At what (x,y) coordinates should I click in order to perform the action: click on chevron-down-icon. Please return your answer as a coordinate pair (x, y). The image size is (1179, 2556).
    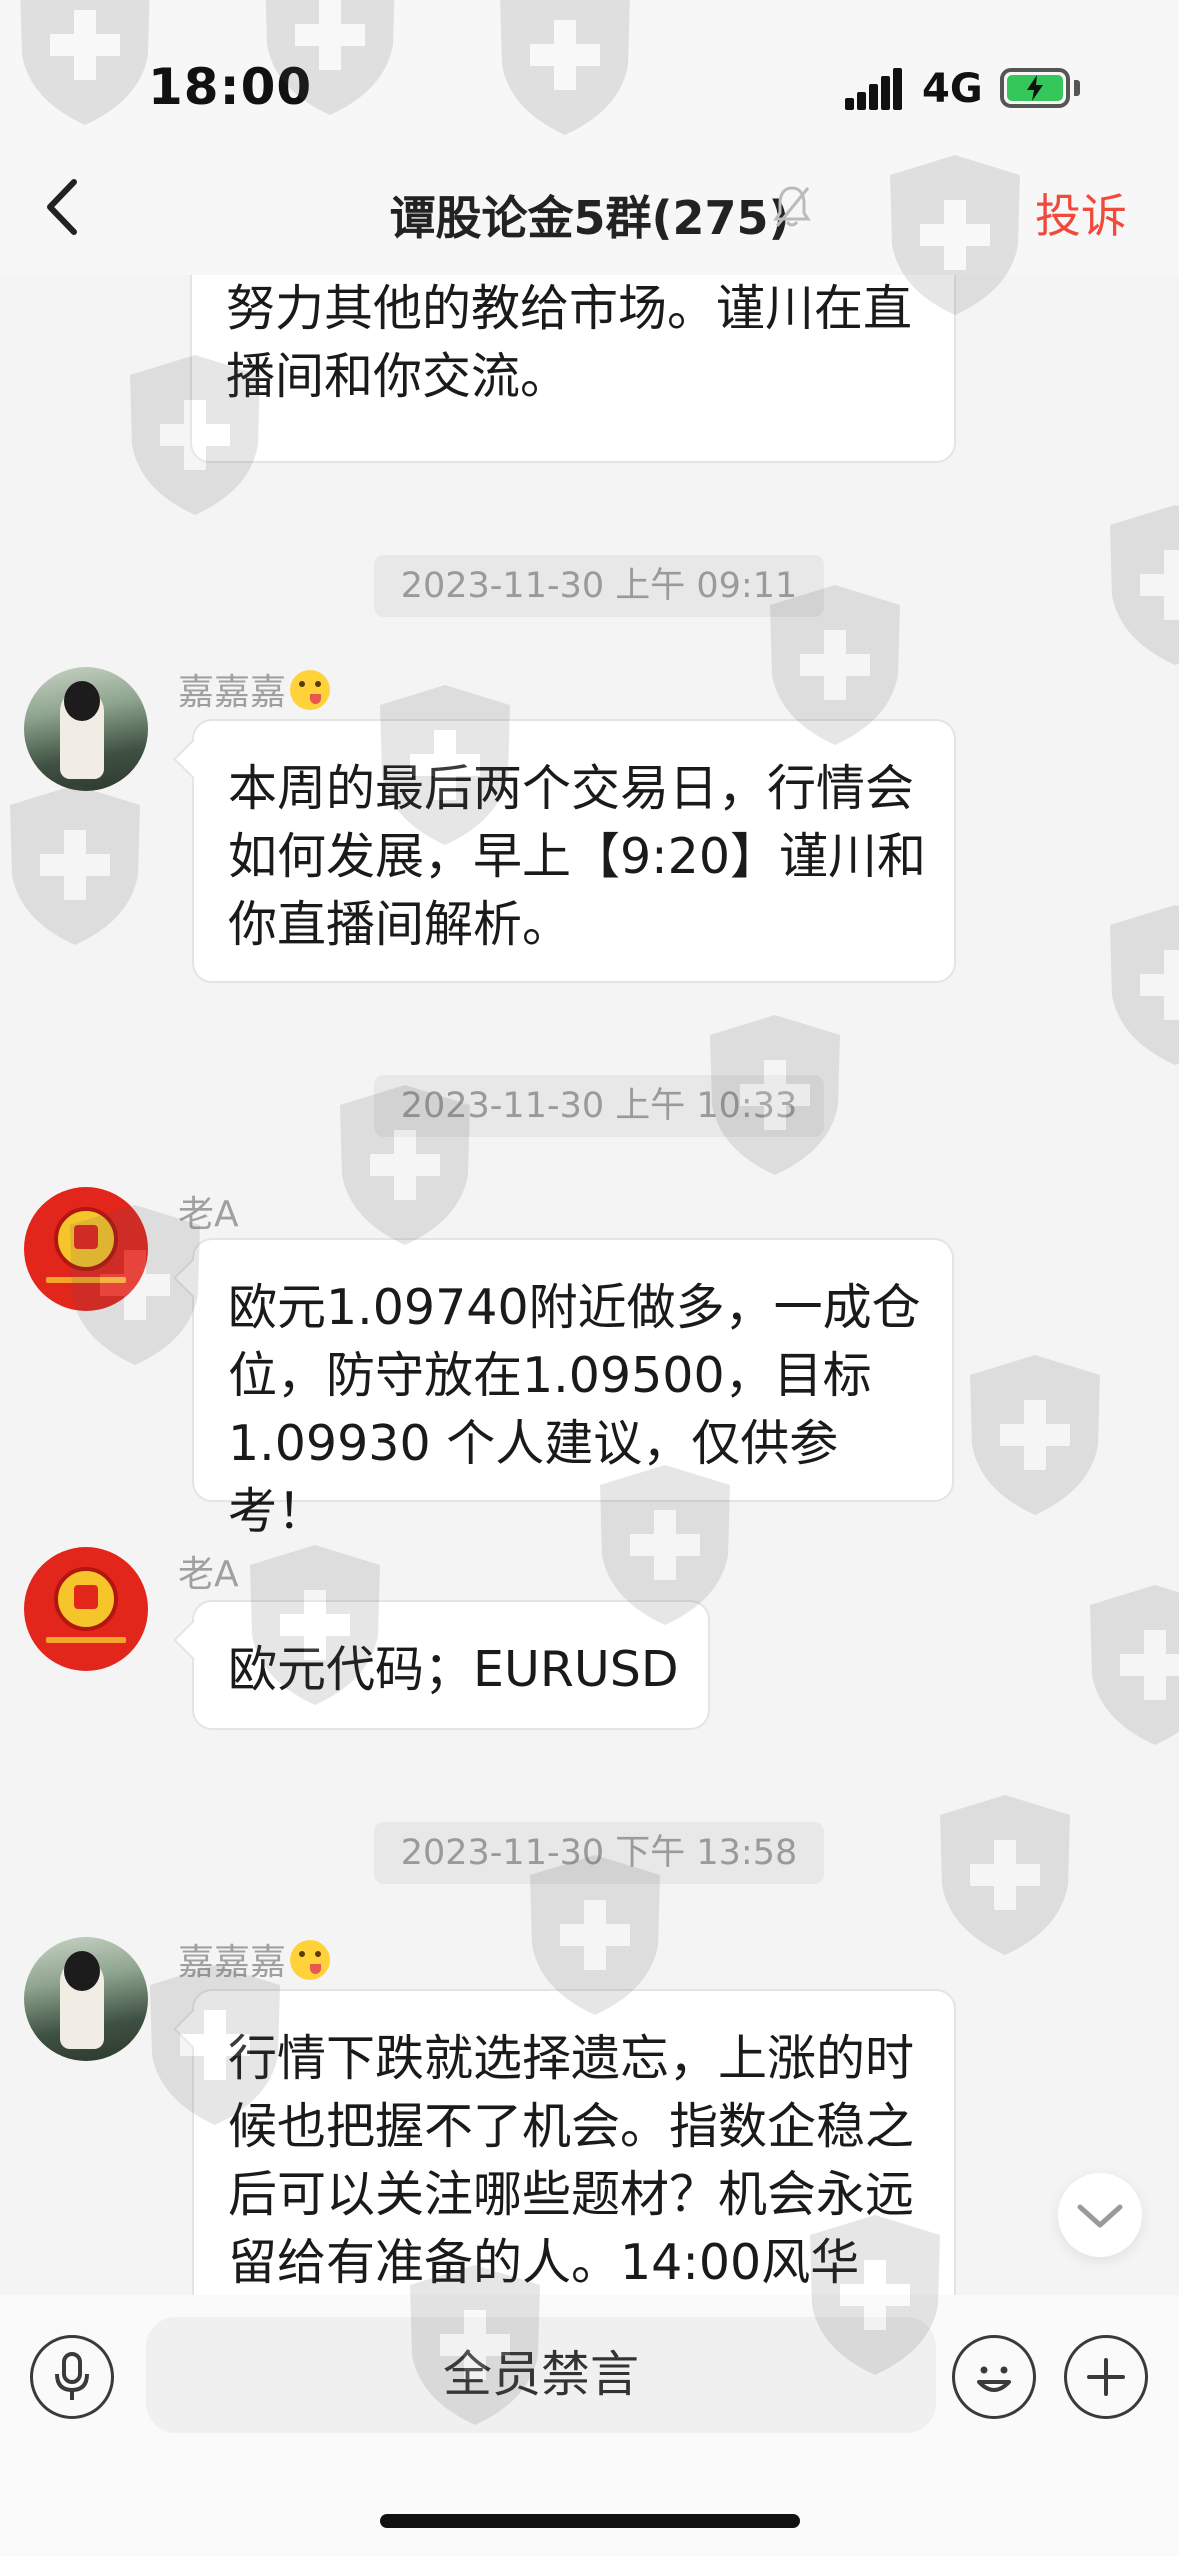
    Looking at the image, I should click on (1100, 2216).